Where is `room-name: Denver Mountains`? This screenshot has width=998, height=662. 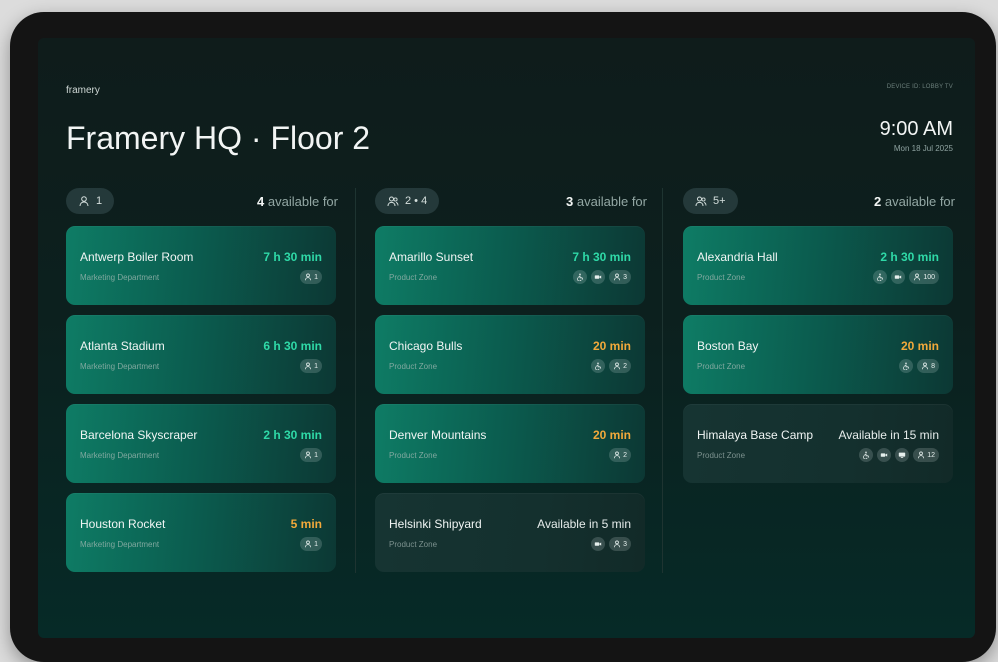
room-name: Denver Mountains is located at coordinates (438, 435).